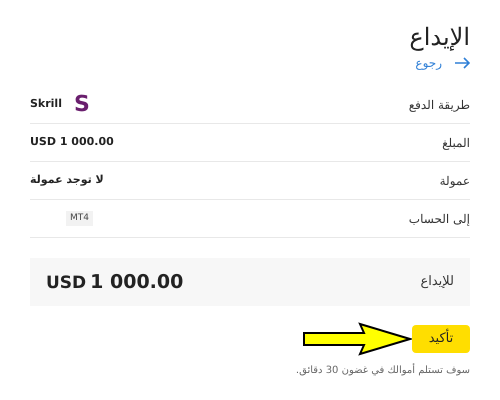  Describe the element at coordinates (46, 104) in the screenshot. I see `detail-value: Skrill` at that location.